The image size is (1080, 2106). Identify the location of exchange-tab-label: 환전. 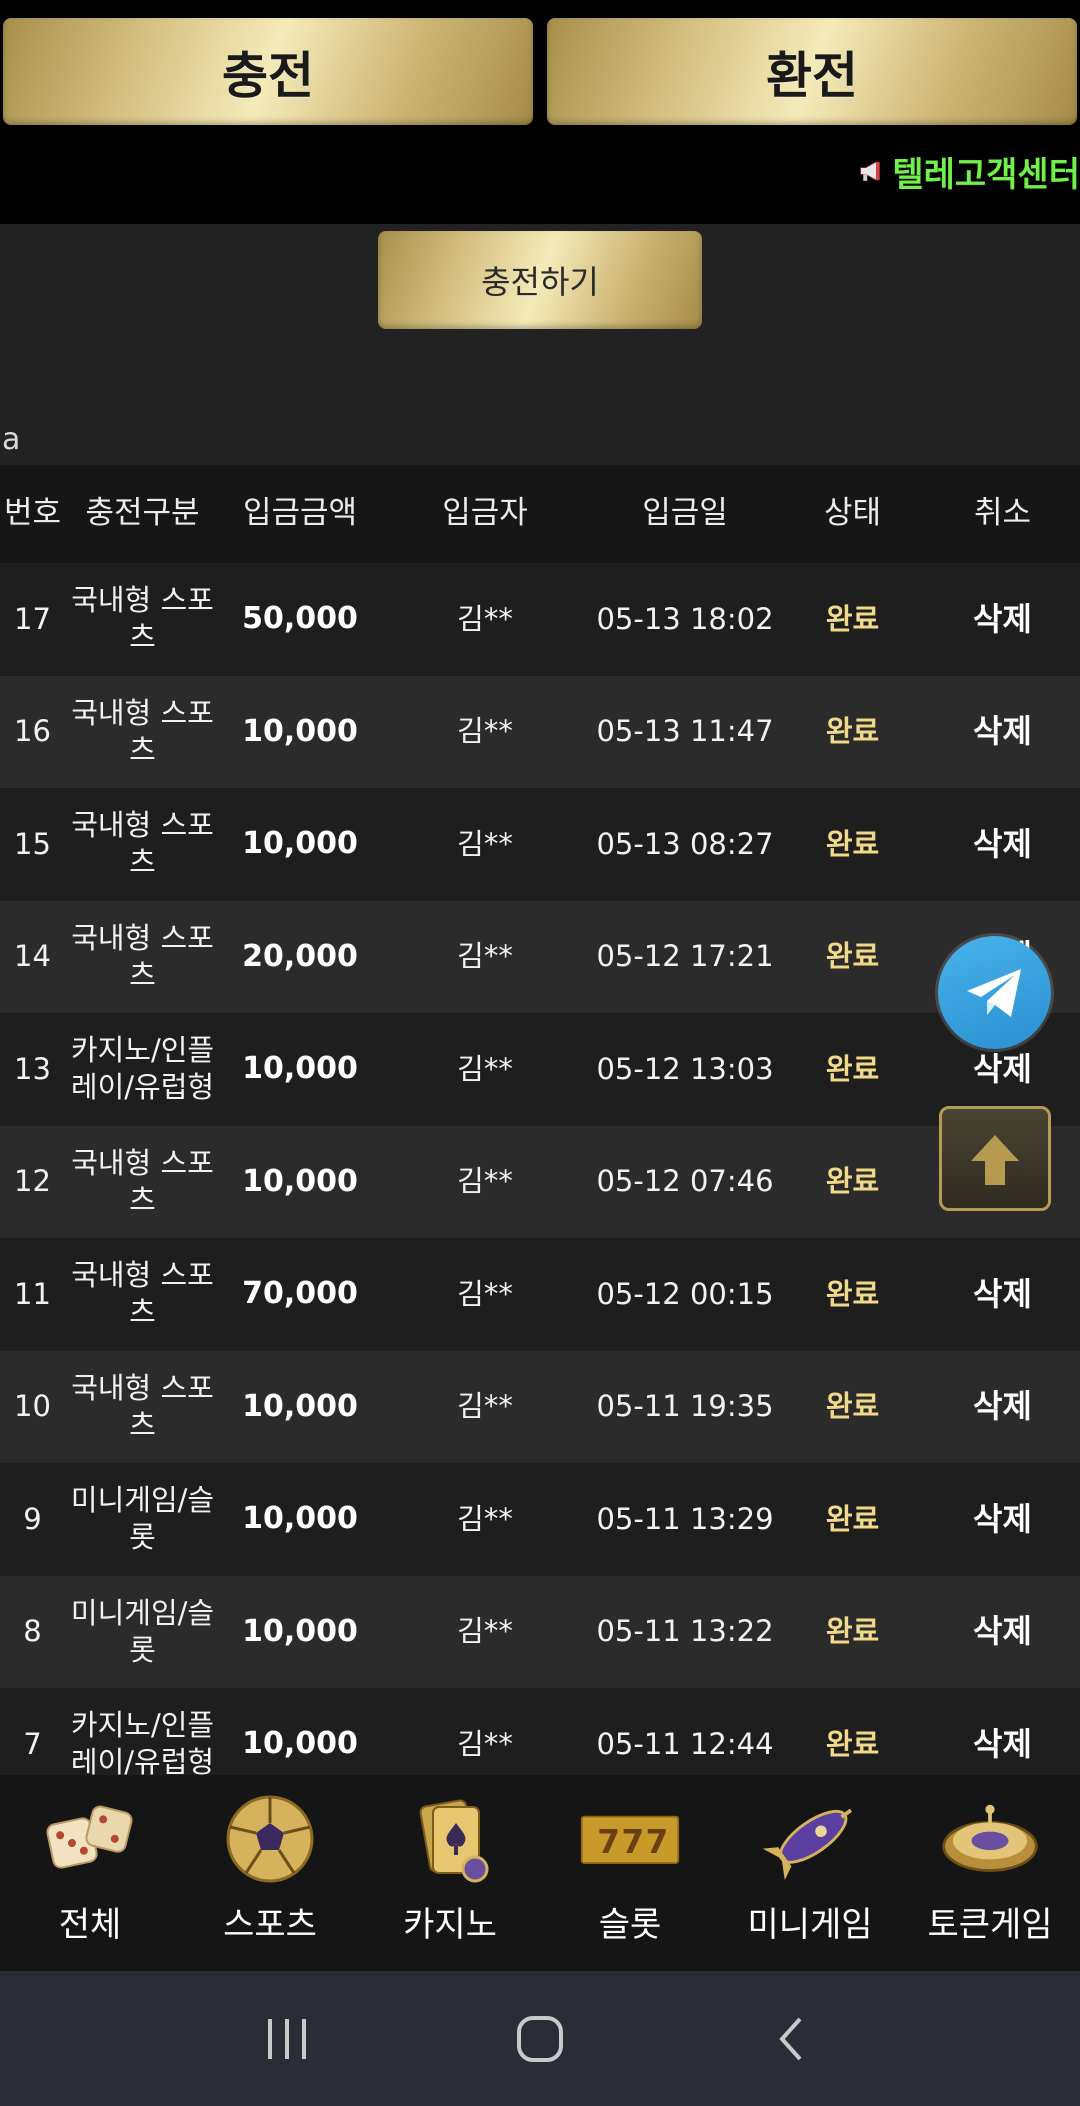
(812, 75).